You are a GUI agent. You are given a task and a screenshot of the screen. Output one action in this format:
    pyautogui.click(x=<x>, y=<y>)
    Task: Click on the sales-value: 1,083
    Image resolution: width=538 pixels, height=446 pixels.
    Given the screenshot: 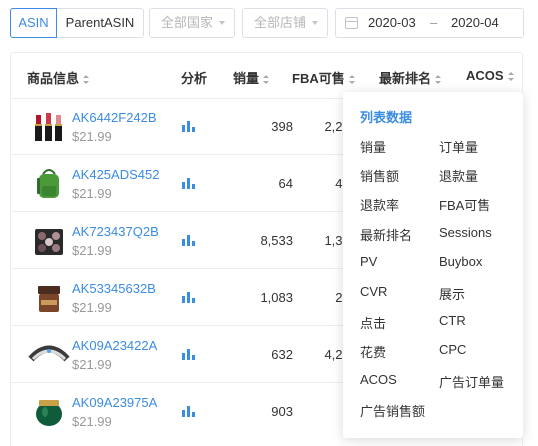 What is the action you would take?
    pyautogui.click(x=276, y=297)
    